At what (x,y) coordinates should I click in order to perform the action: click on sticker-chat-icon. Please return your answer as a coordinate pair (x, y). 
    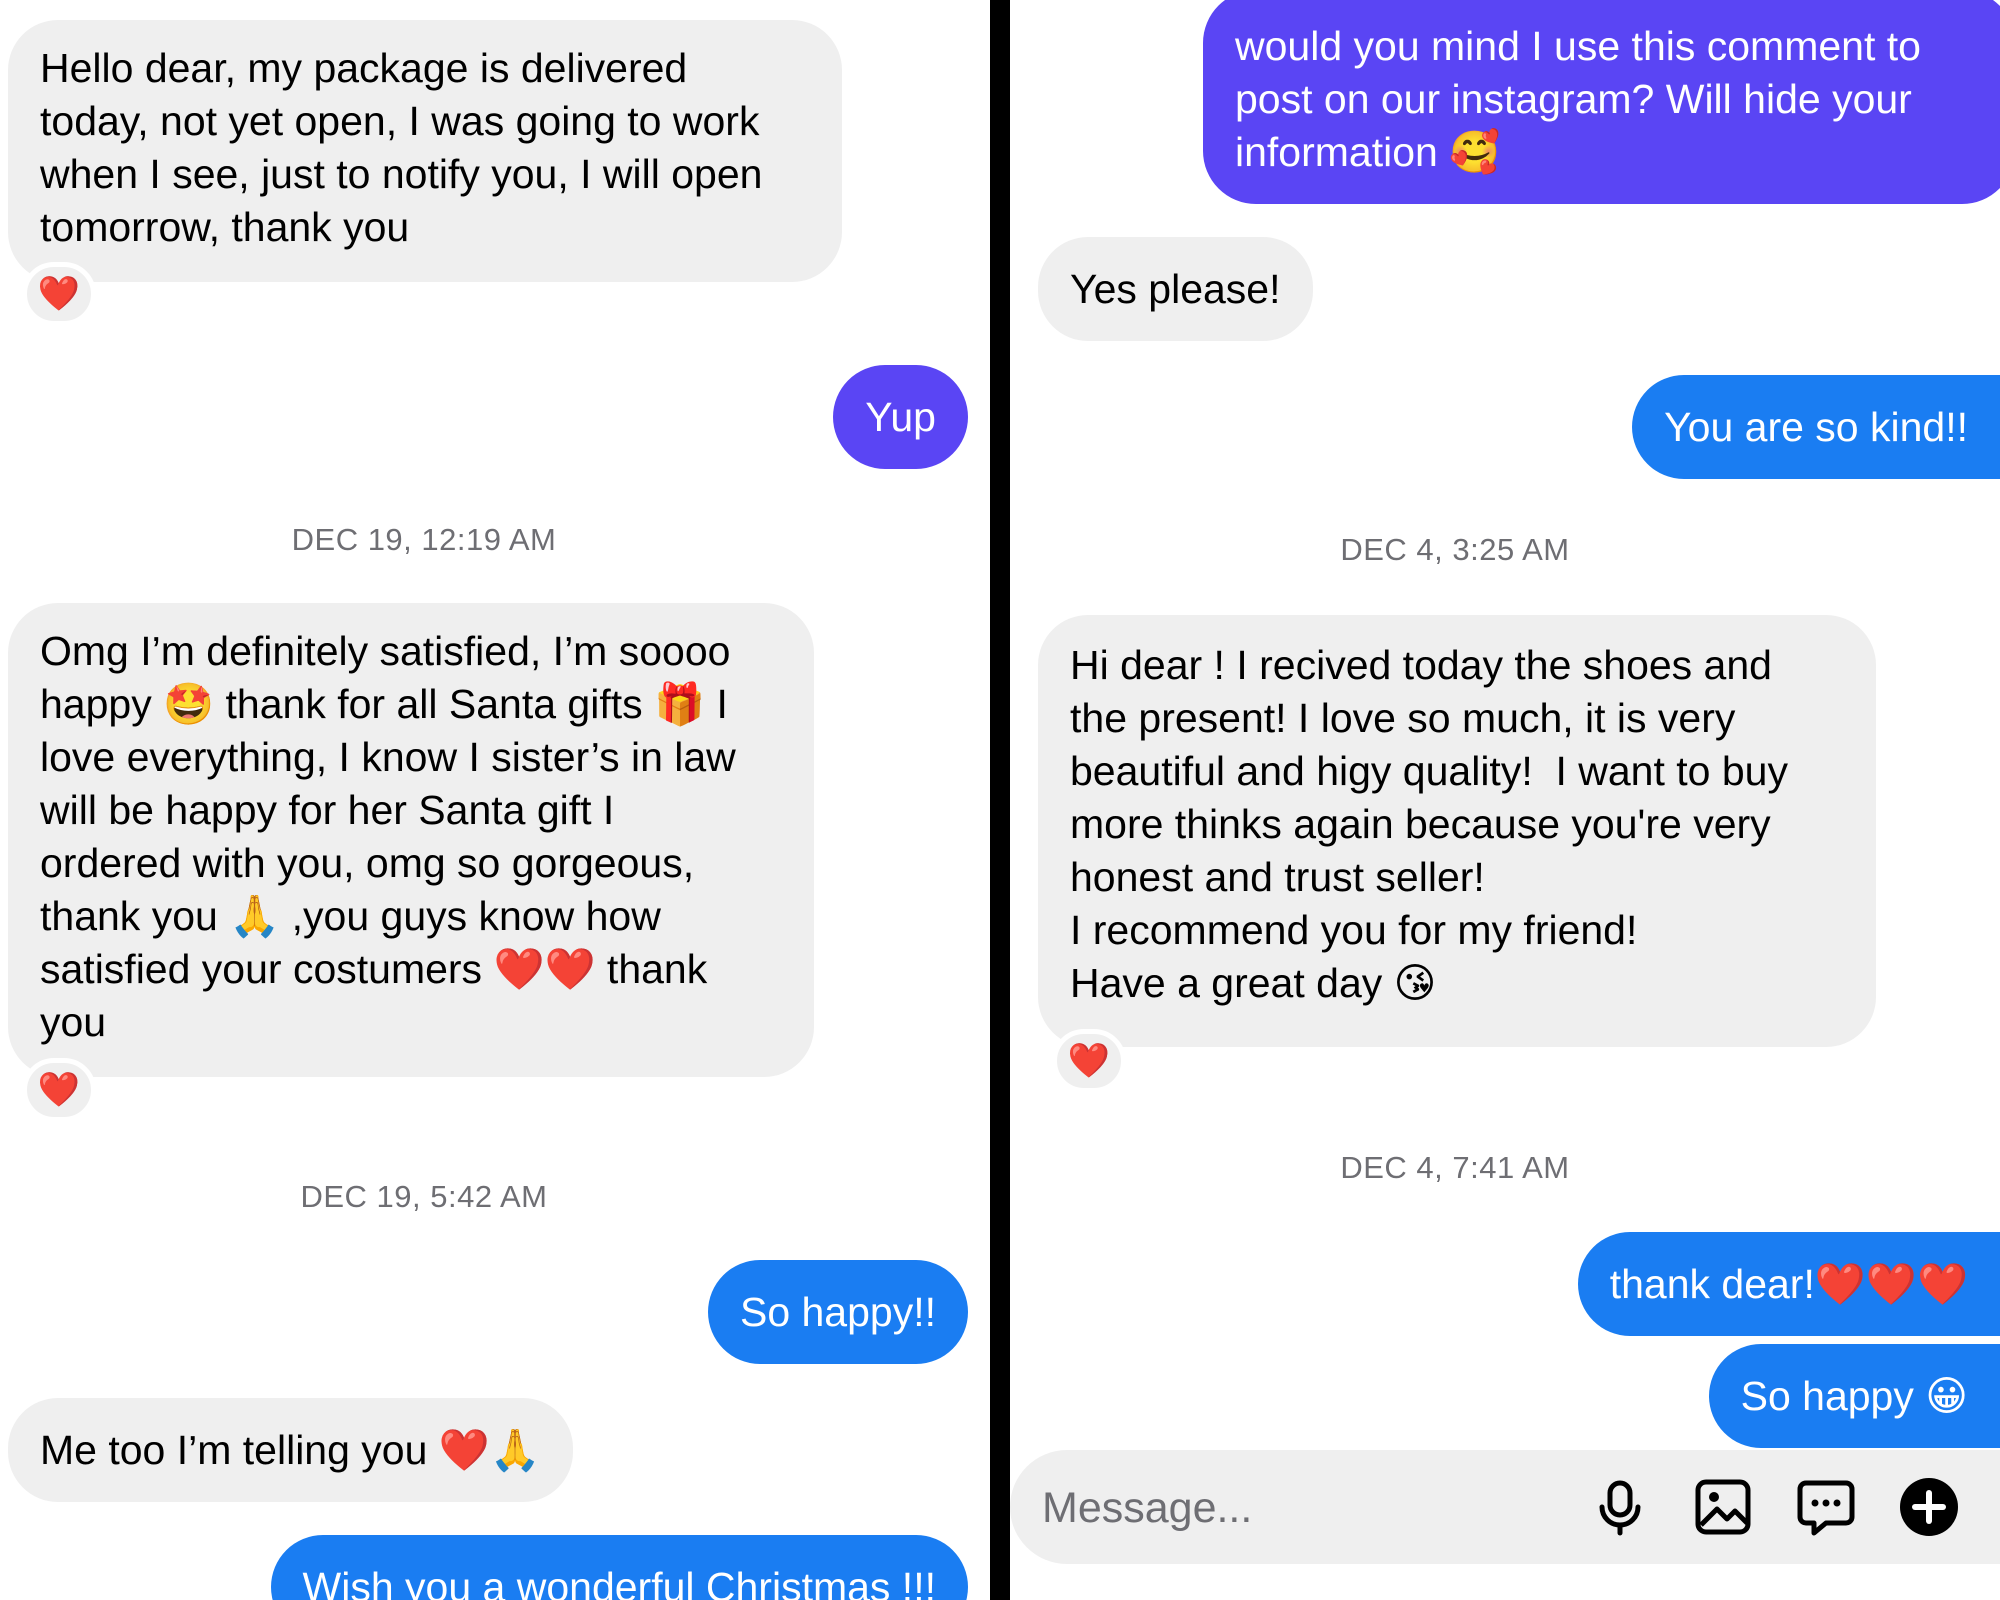
    Looking at the image, I should click on (1826, 1507).